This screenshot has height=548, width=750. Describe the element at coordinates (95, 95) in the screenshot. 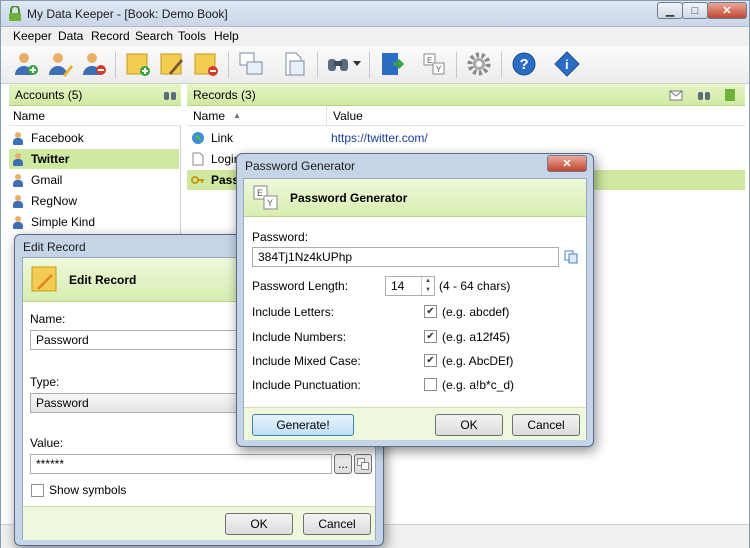

I see `accounts-header: Accounts (5)` at that location.